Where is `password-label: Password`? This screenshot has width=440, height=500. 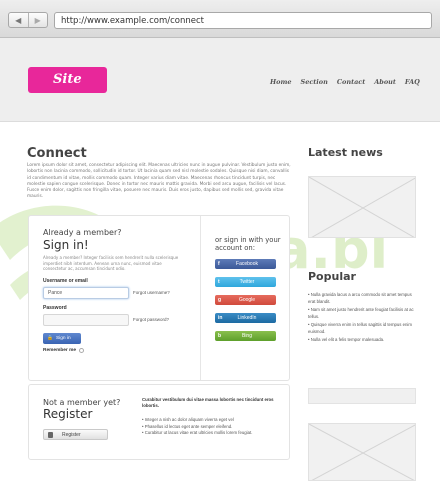
password-label: Password is located at coordinates (55, 307).